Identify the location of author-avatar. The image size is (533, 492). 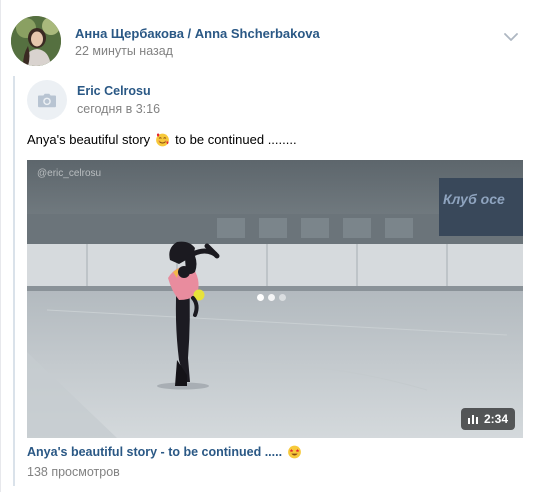
(36, 41).